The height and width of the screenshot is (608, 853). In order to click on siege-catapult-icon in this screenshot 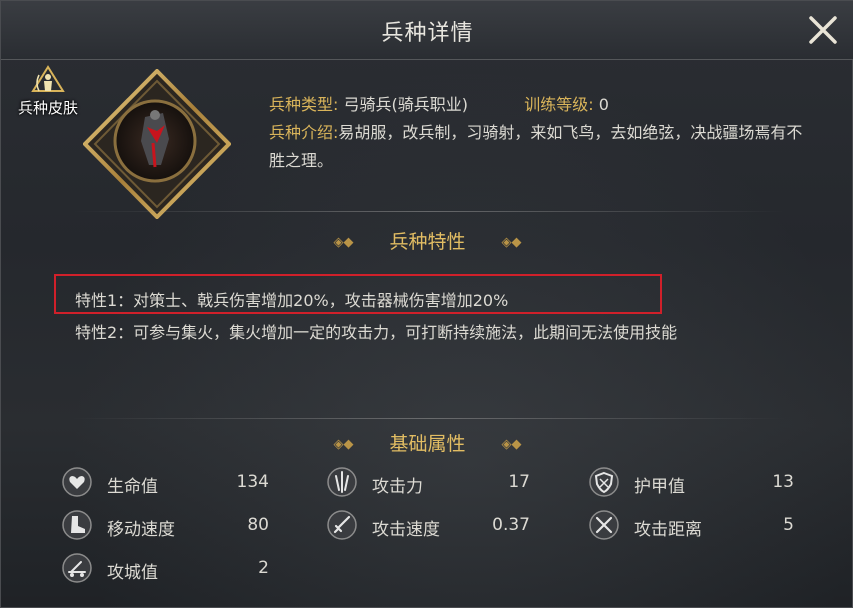, I will do `click(77, 568)`.